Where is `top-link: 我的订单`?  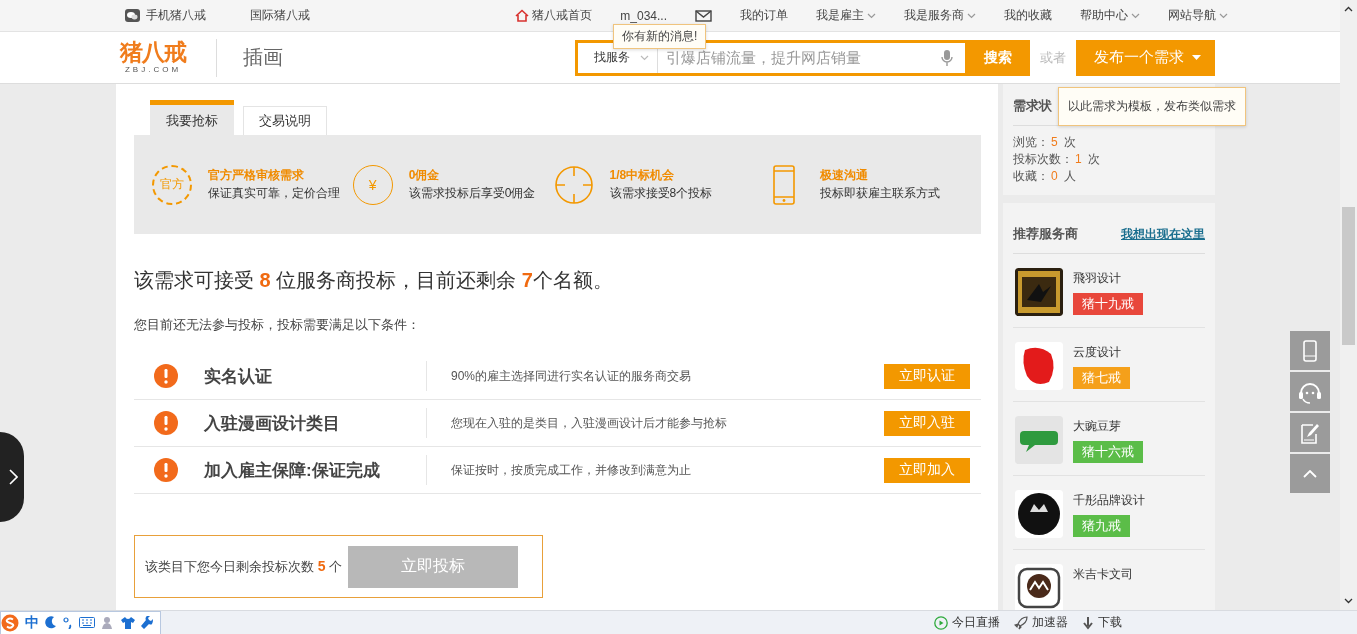 top-link: 我的订单 is located at coordinates (764, 15).